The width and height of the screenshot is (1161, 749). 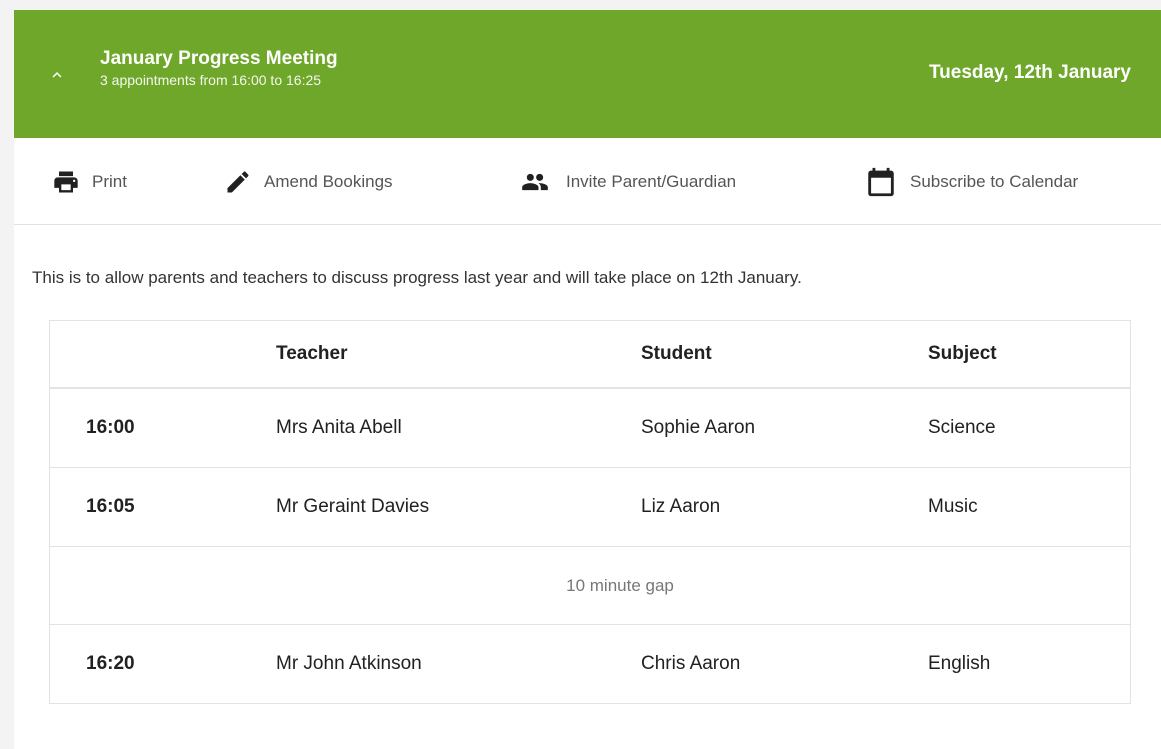 I want to click on calendar-icon, so click(x=881, y=182).